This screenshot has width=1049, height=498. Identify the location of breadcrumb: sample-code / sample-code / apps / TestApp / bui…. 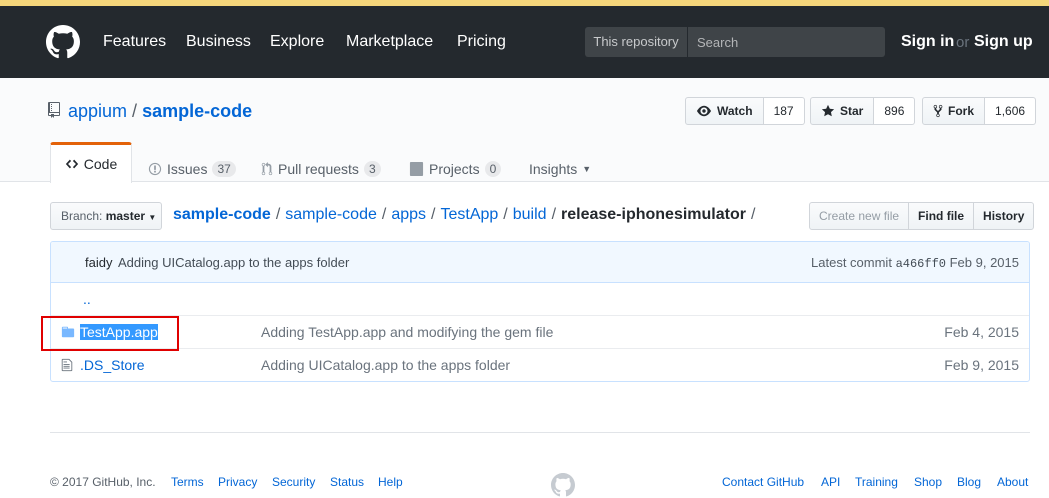
(466, 215).